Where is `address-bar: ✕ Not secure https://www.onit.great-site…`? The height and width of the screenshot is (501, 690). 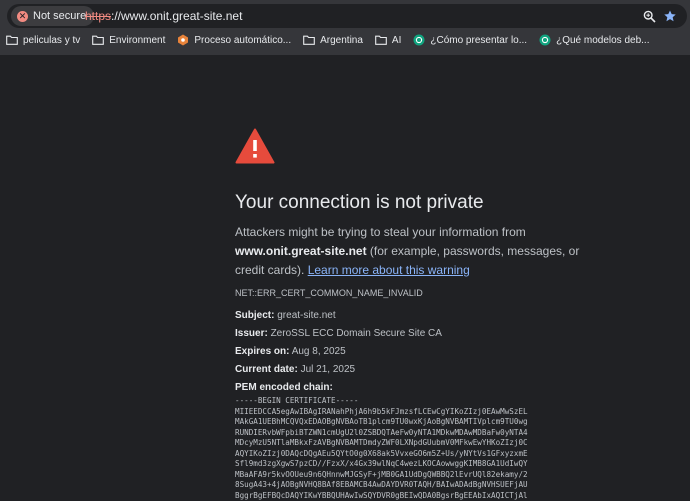 address-bar: ✕ Not secure https://www.onit.great-site… is located at coordinates (347, 16).